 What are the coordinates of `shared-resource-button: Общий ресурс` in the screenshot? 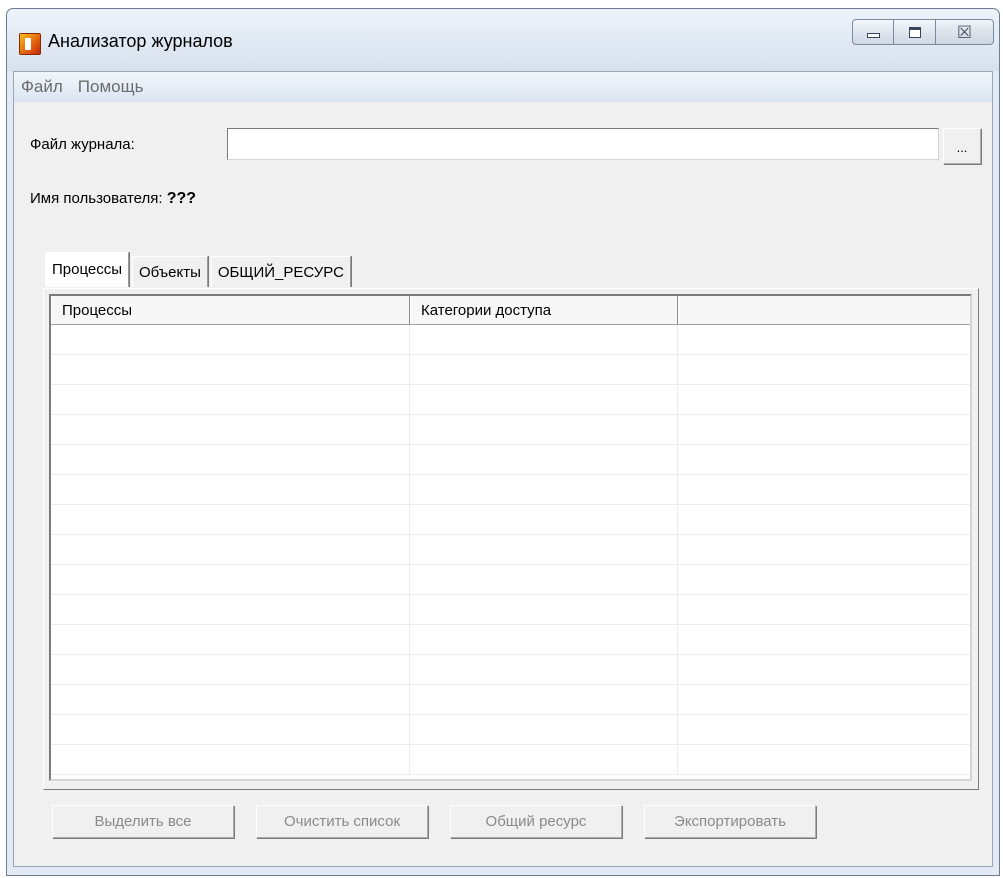 It's located at (536, 821).